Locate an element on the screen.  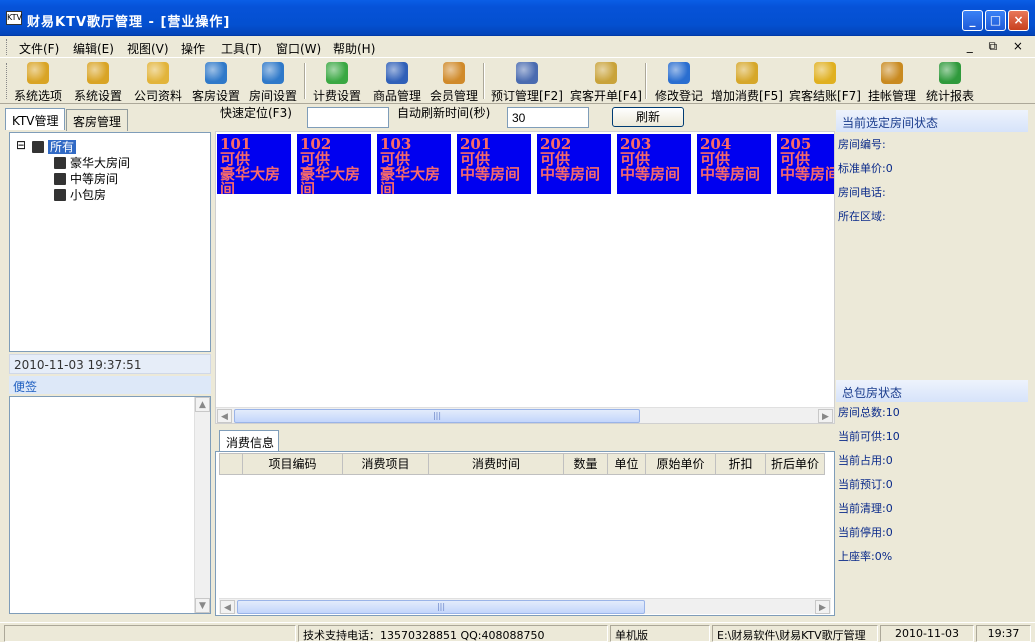
toolbar-button-5: 计费设置 is located at coordinates (337, 82).